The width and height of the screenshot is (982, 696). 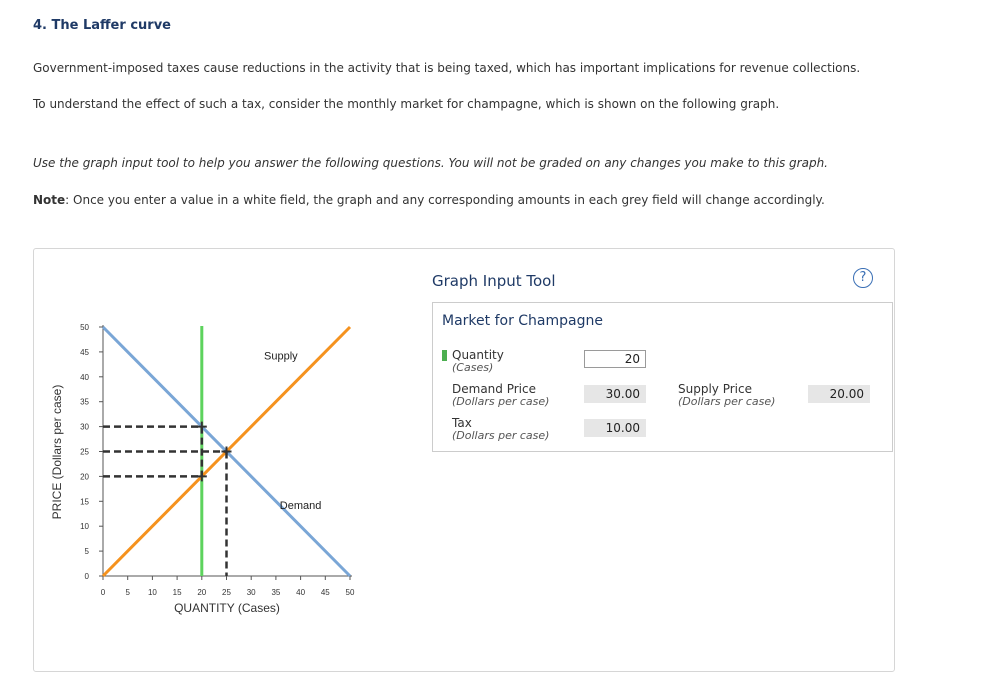 What do you see at coordinates (102, 25) in the screenshot?
I see `page-title: 4. The Laffer curve` at bounding box center [102, 25].